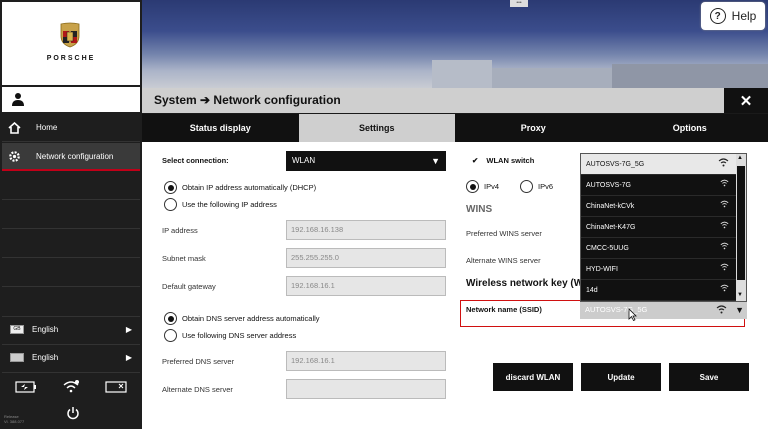 The width and height of the screenshot is (768, 429). I want to click on ipv6-radio, so click(526, 186).